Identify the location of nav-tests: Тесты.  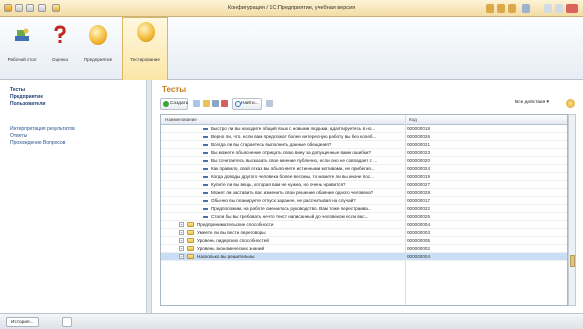
(17, 90).